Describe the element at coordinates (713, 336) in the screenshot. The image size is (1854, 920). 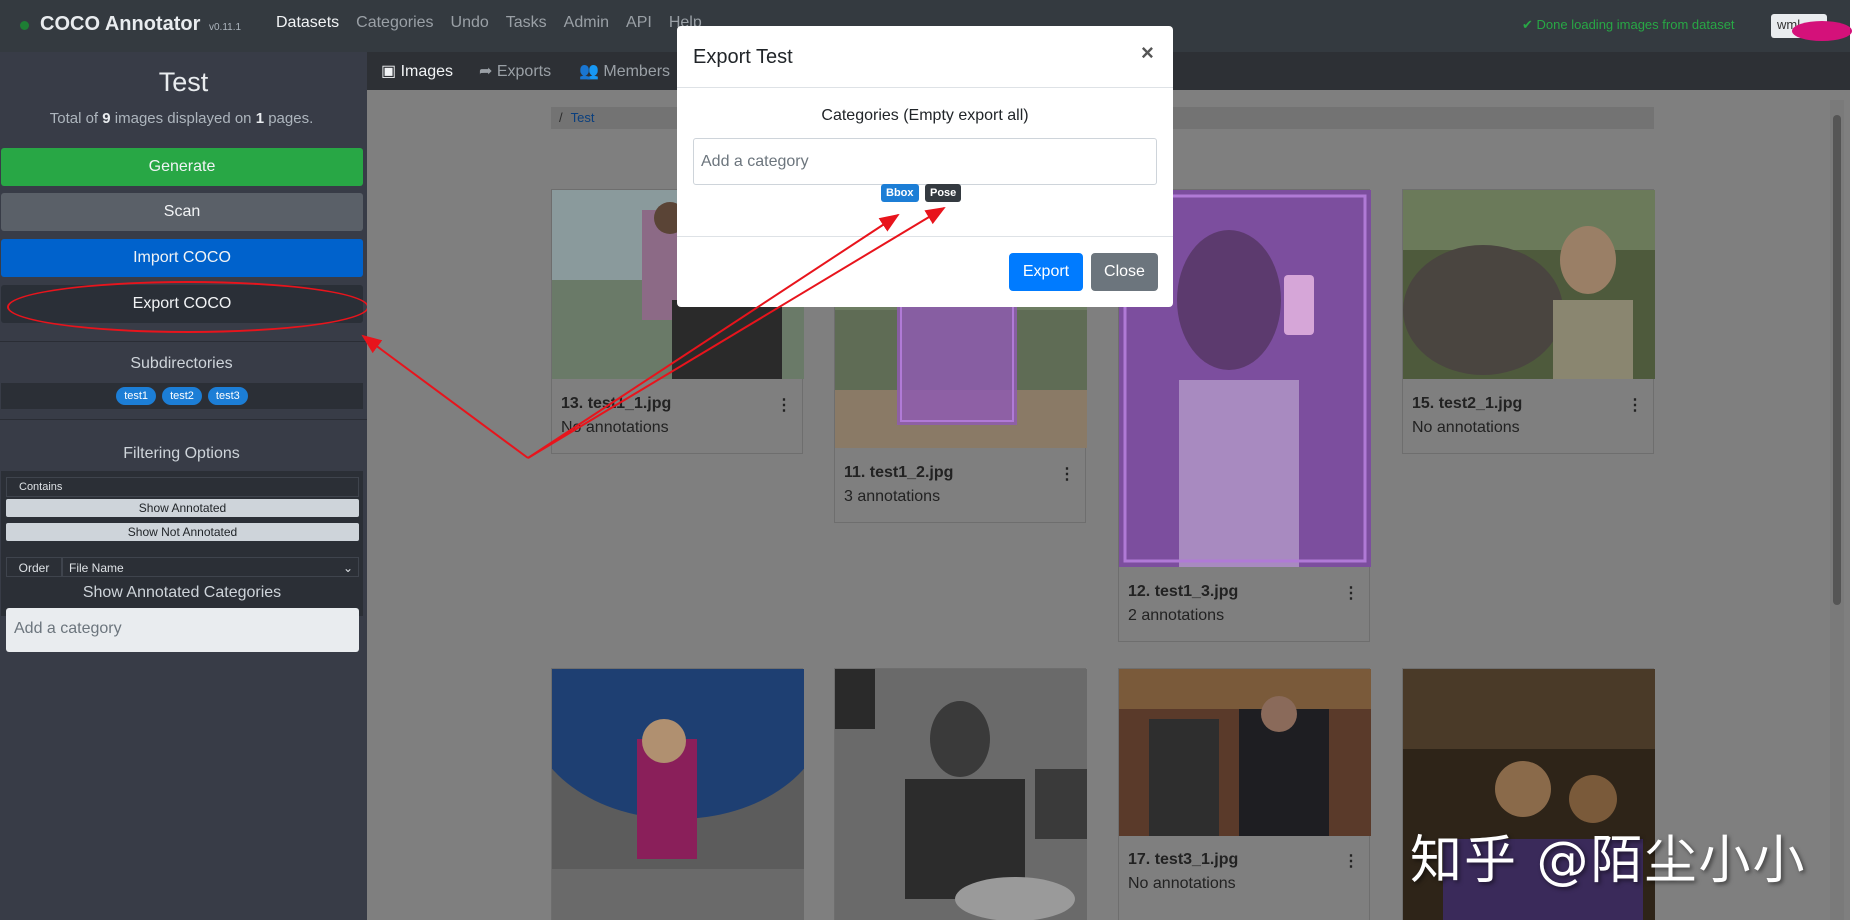
I see `arrow-to-bbox` at that location.